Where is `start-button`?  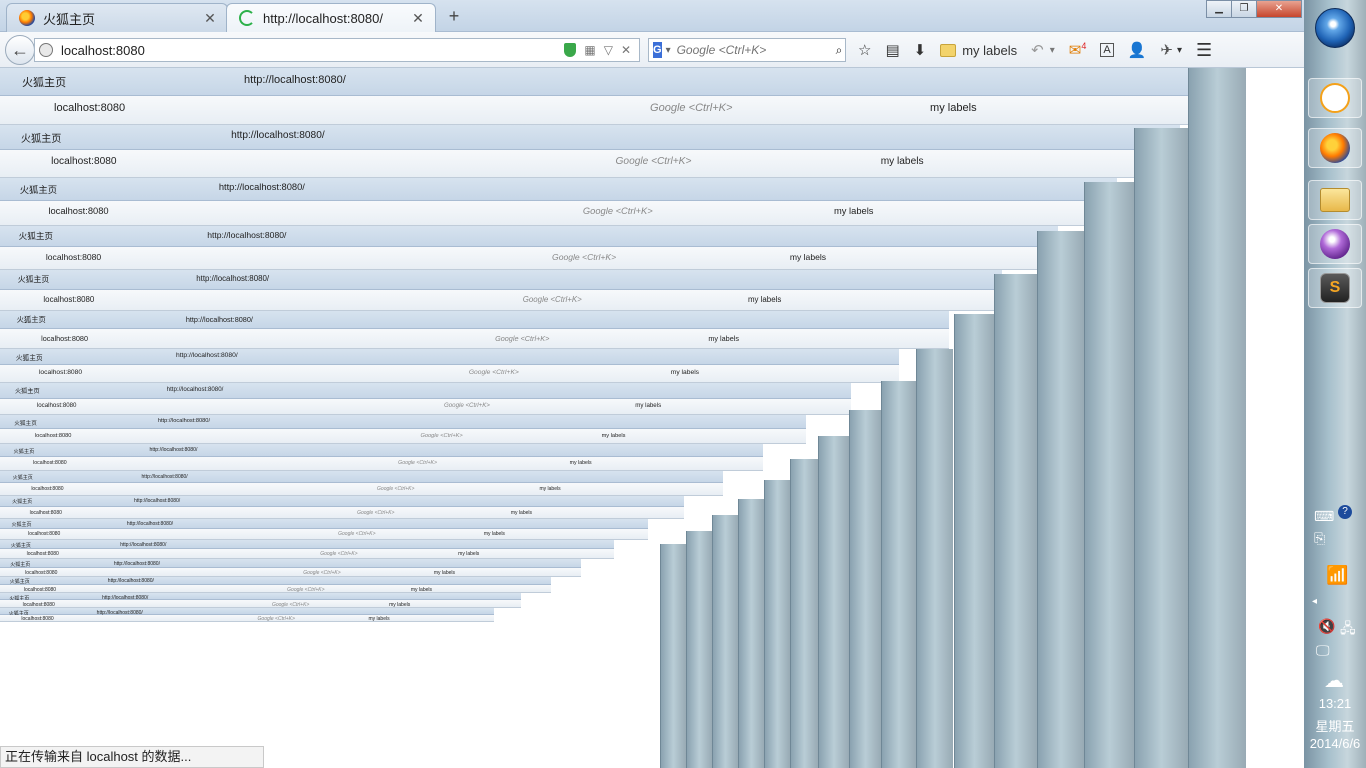
start-button is located at coordinates (1335, 28).